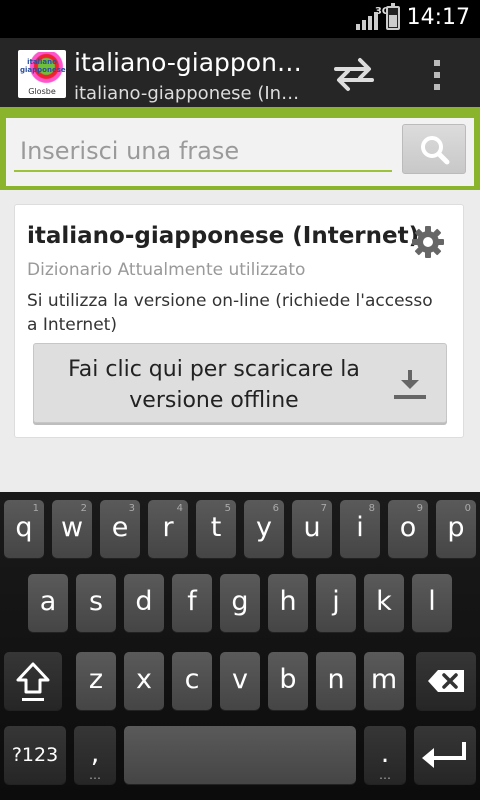 The image size is (480, 800). What do you see at coordinates (445, 755) in the screenshot?
I see `enter-key` at bounding box center [445, 755].